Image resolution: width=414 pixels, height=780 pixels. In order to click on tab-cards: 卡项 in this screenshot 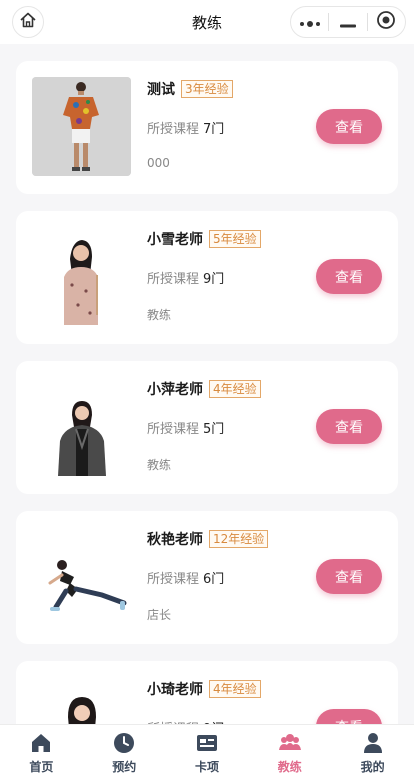, I will do `click(207, 752)`.